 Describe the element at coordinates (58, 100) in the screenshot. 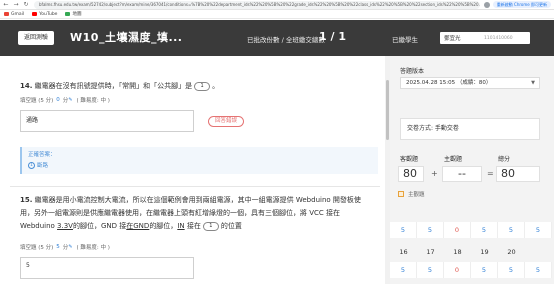

I see `question-14-score: 0` at that location.